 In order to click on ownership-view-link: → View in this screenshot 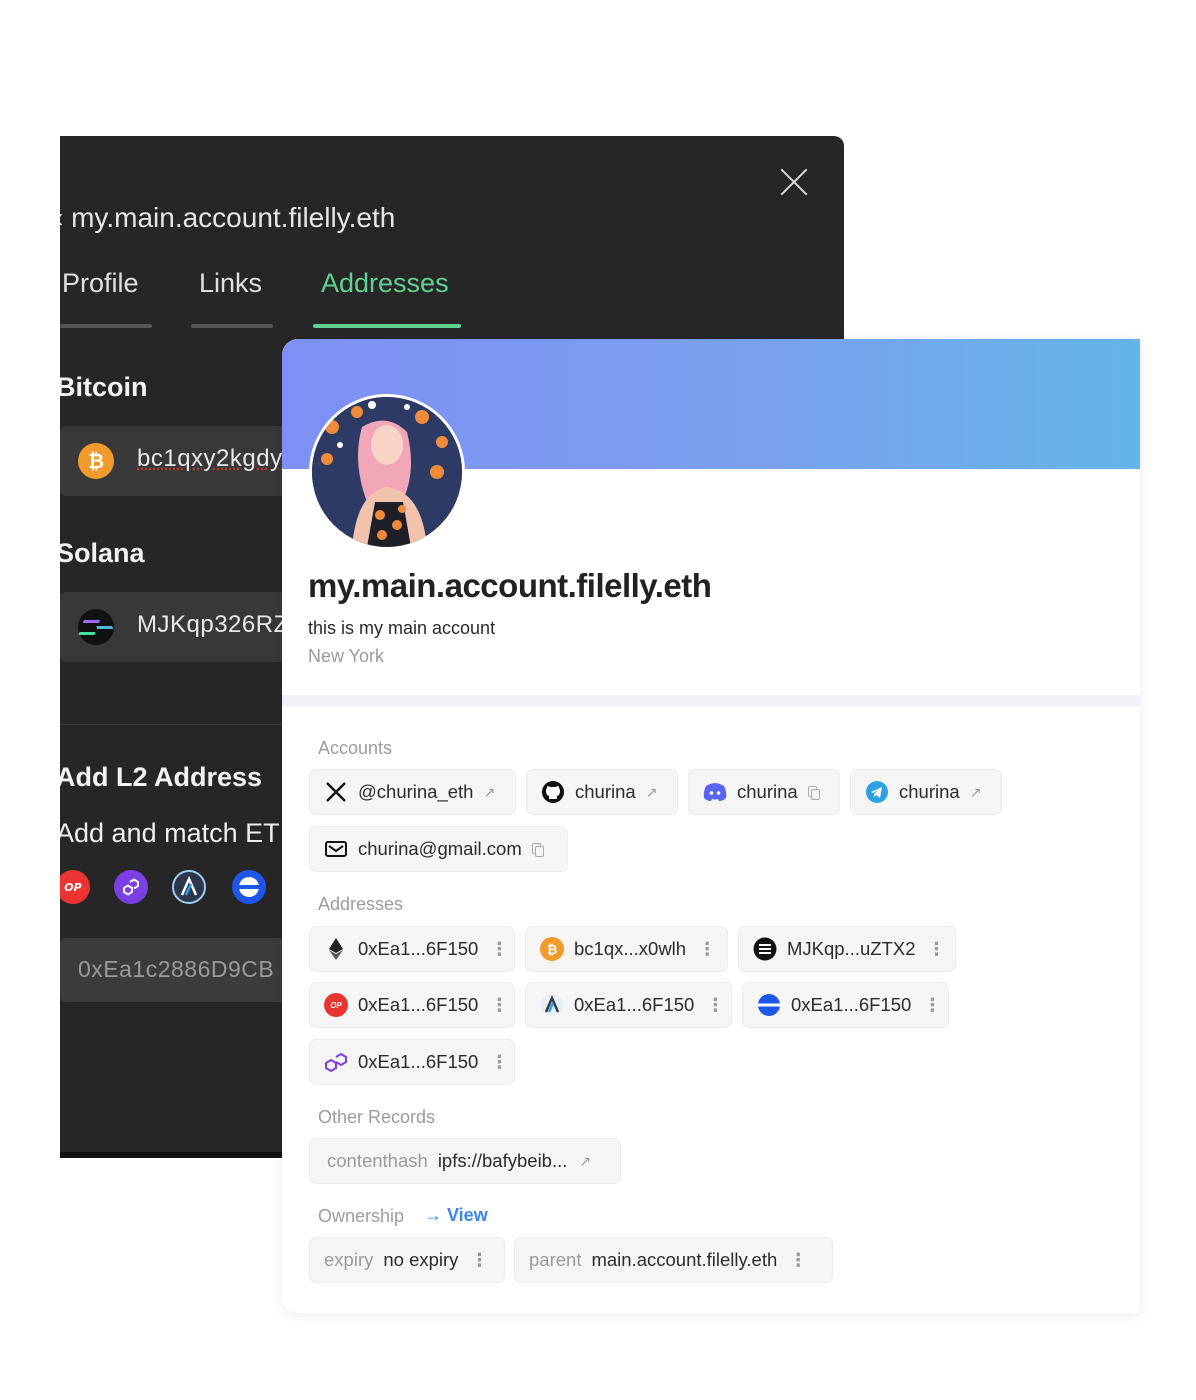, I will do `click(456, 1215)`.